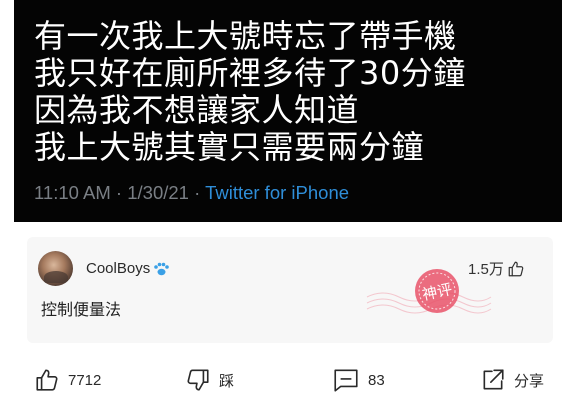 This screenshot has height=410, width=576. Describe the element at coordinates (120, 192) in the screenshot. I see `tweet-timestamp: 11:10 AM · 1/30/21 ·` at that location.